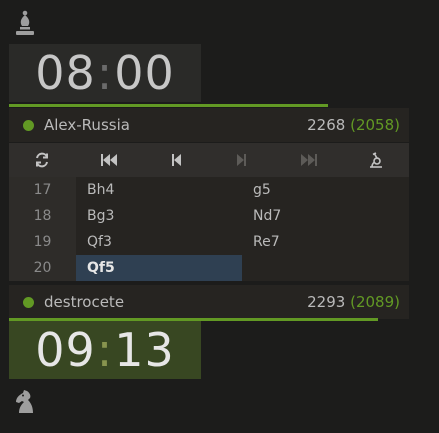 Image resolution: width=439 pixels, height=433 pixels. I want to click on player-rating: 2293 (2089), so click(353, 302).